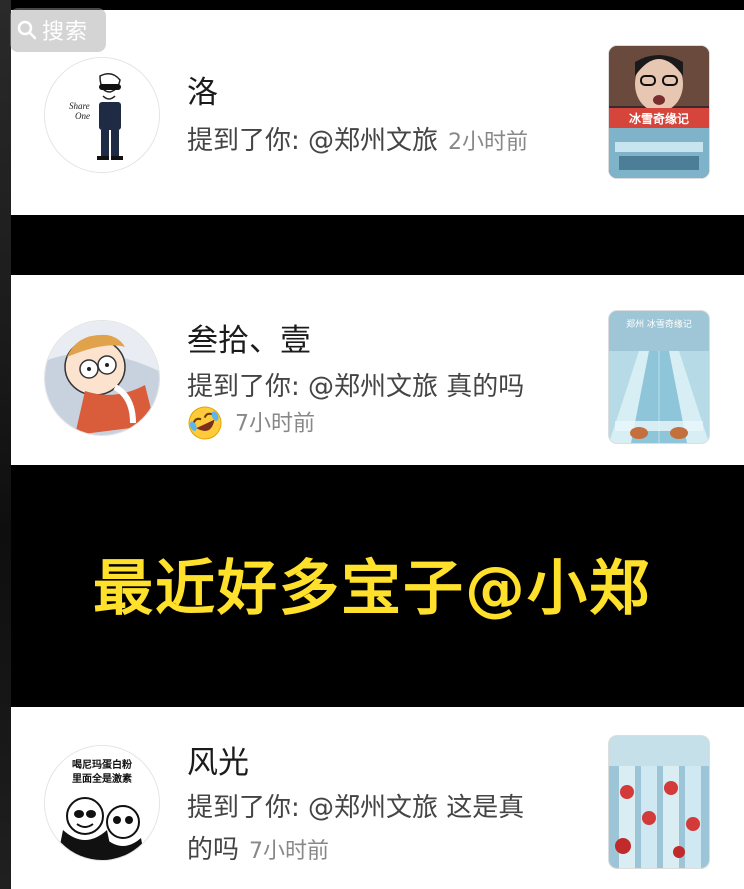 The width and height of the screenshot is (744, 889). Describe the element at coordinates (659, 802) in the screenshot. I see `video-thumbnail` at that location.